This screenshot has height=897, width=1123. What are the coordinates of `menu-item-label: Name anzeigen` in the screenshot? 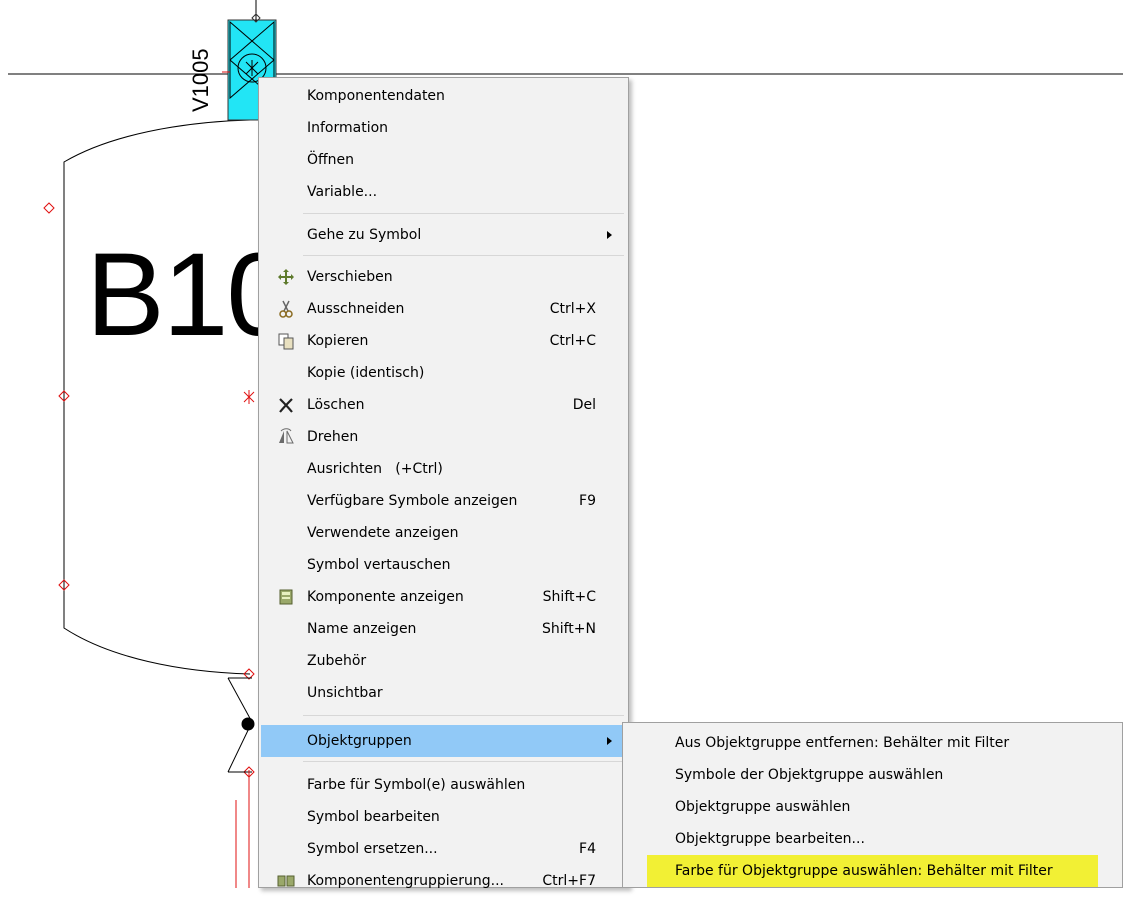 It's located at (362, 629).